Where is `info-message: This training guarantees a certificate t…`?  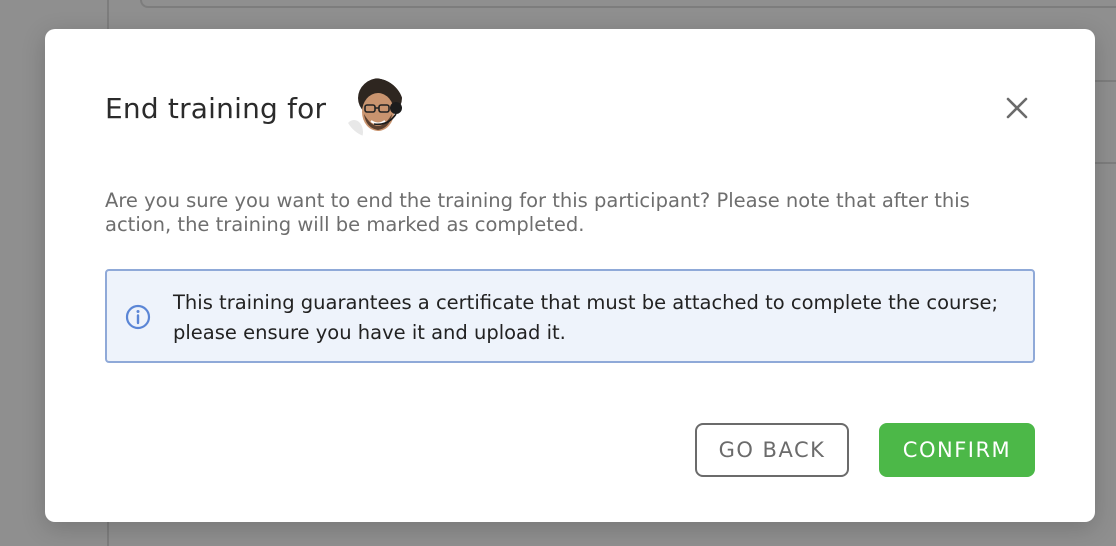 info-message: This training guarantees a certificate t… is located at coordinates (586, 317).